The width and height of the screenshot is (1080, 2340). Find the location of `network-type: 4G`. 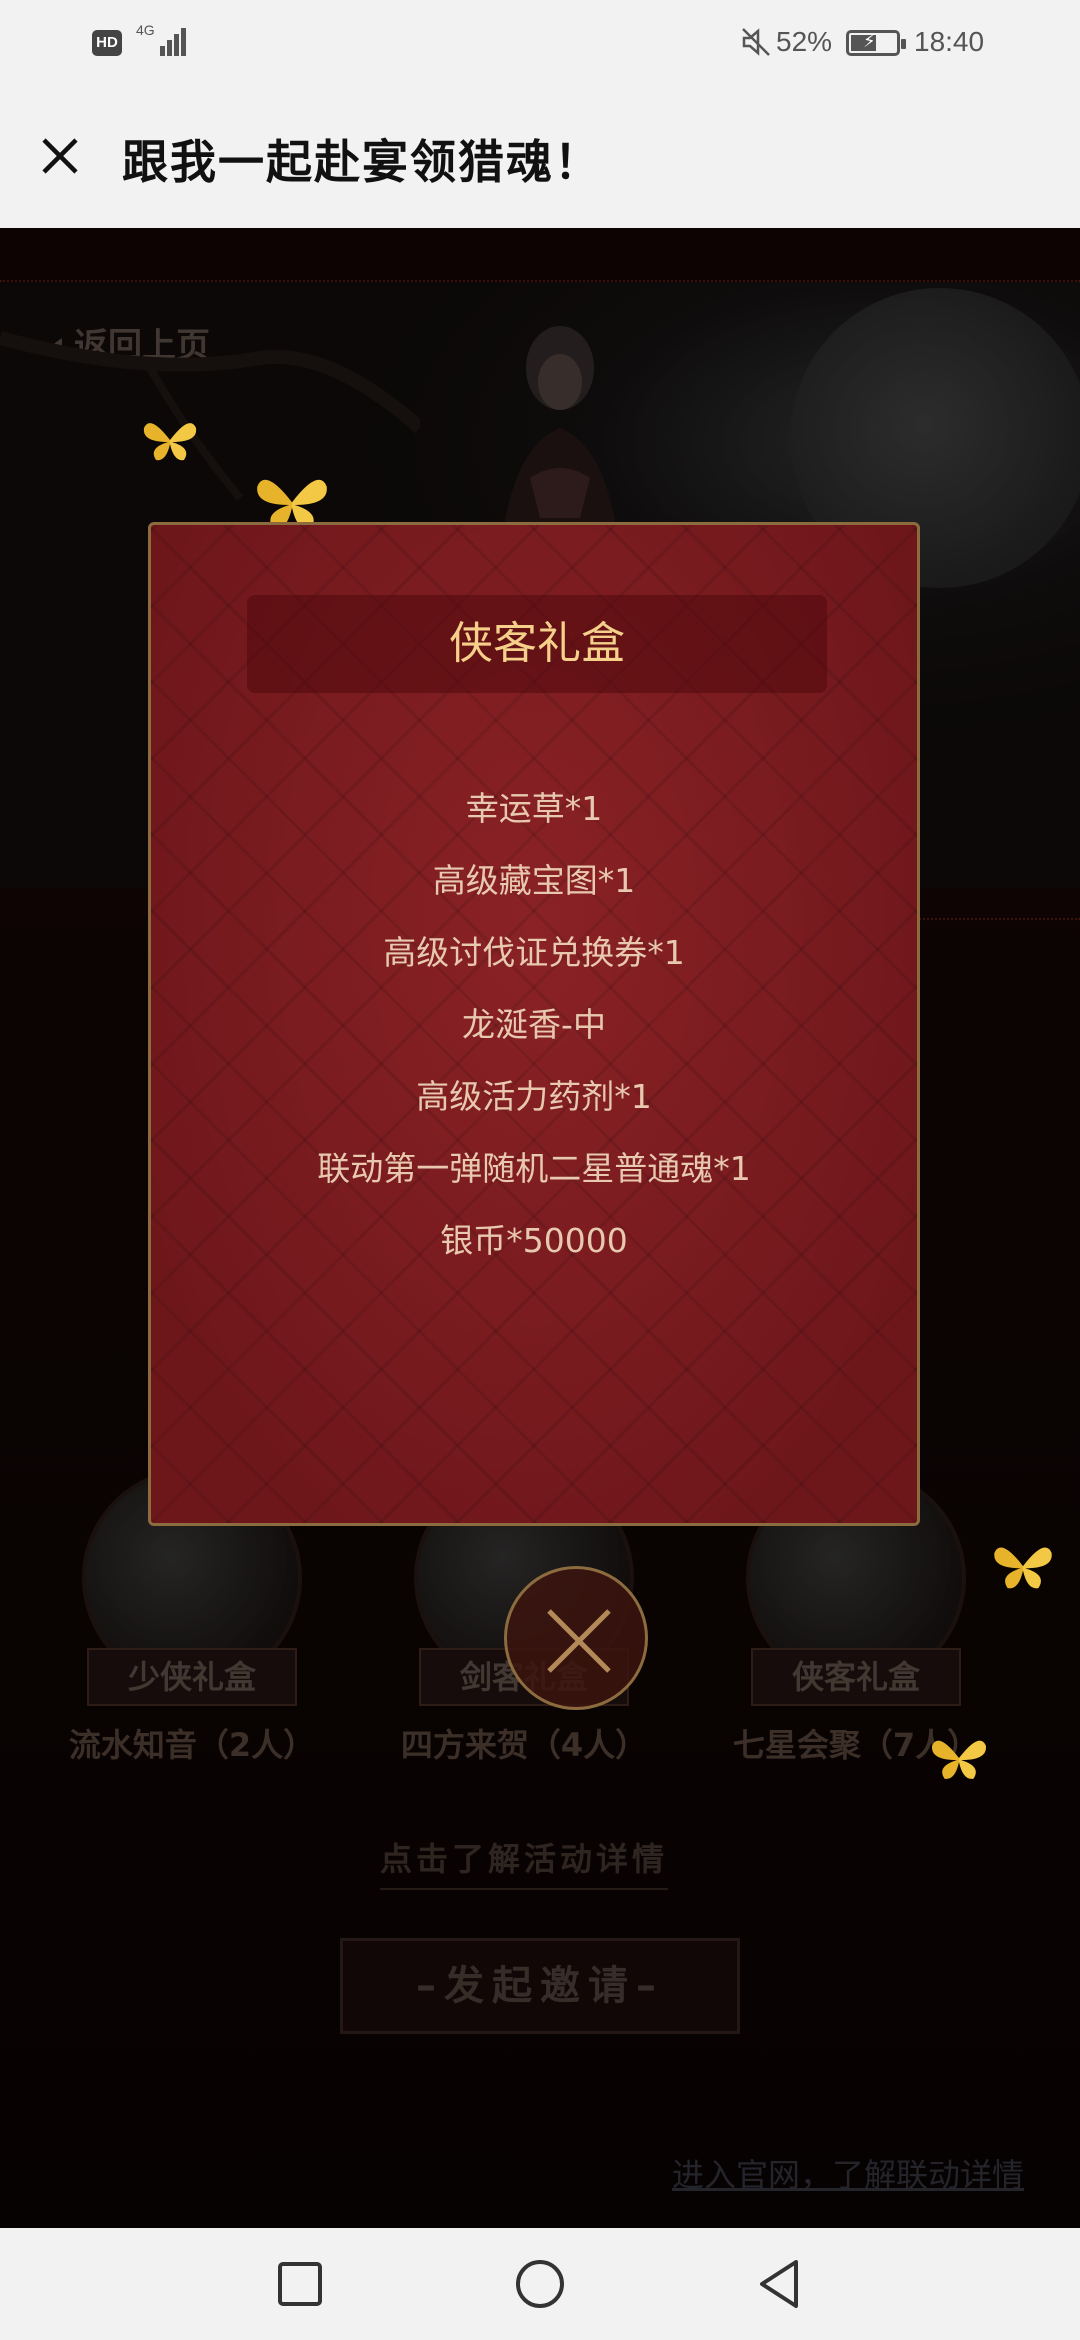

network-type: 4G is located at coordinates (145, 30).